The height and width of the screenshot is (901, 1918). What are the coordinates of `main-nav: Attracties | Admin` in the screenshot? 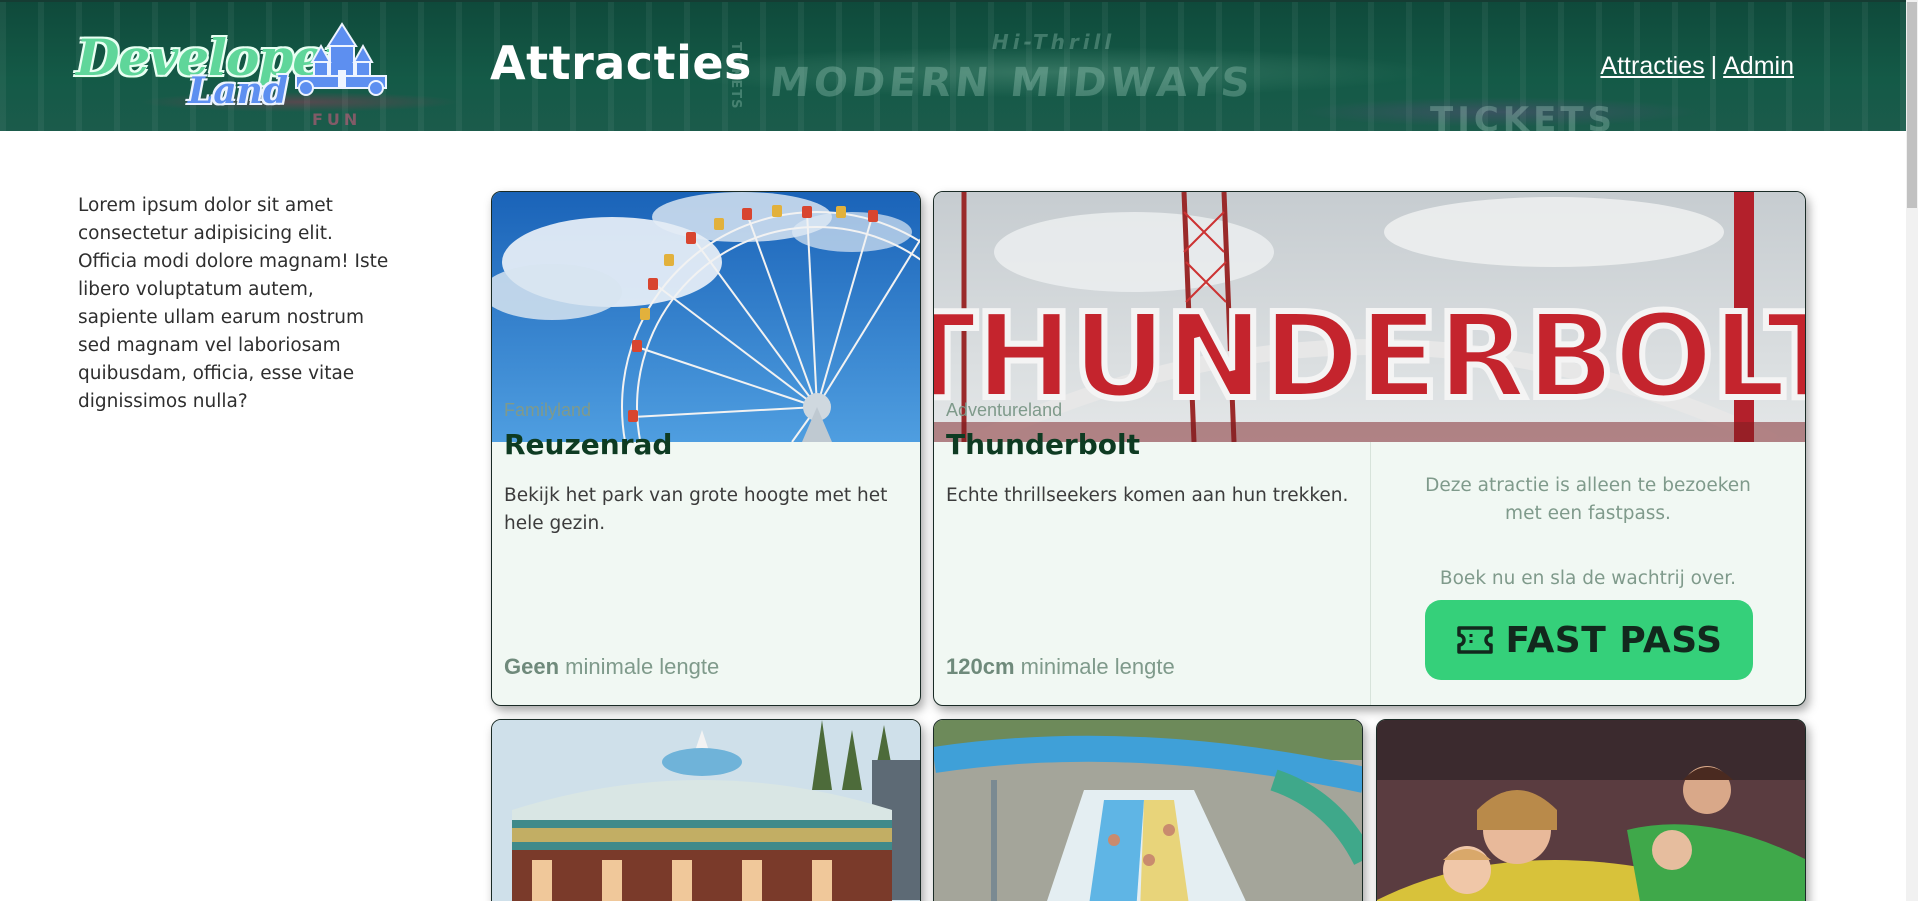 It's located at (1697, 66).